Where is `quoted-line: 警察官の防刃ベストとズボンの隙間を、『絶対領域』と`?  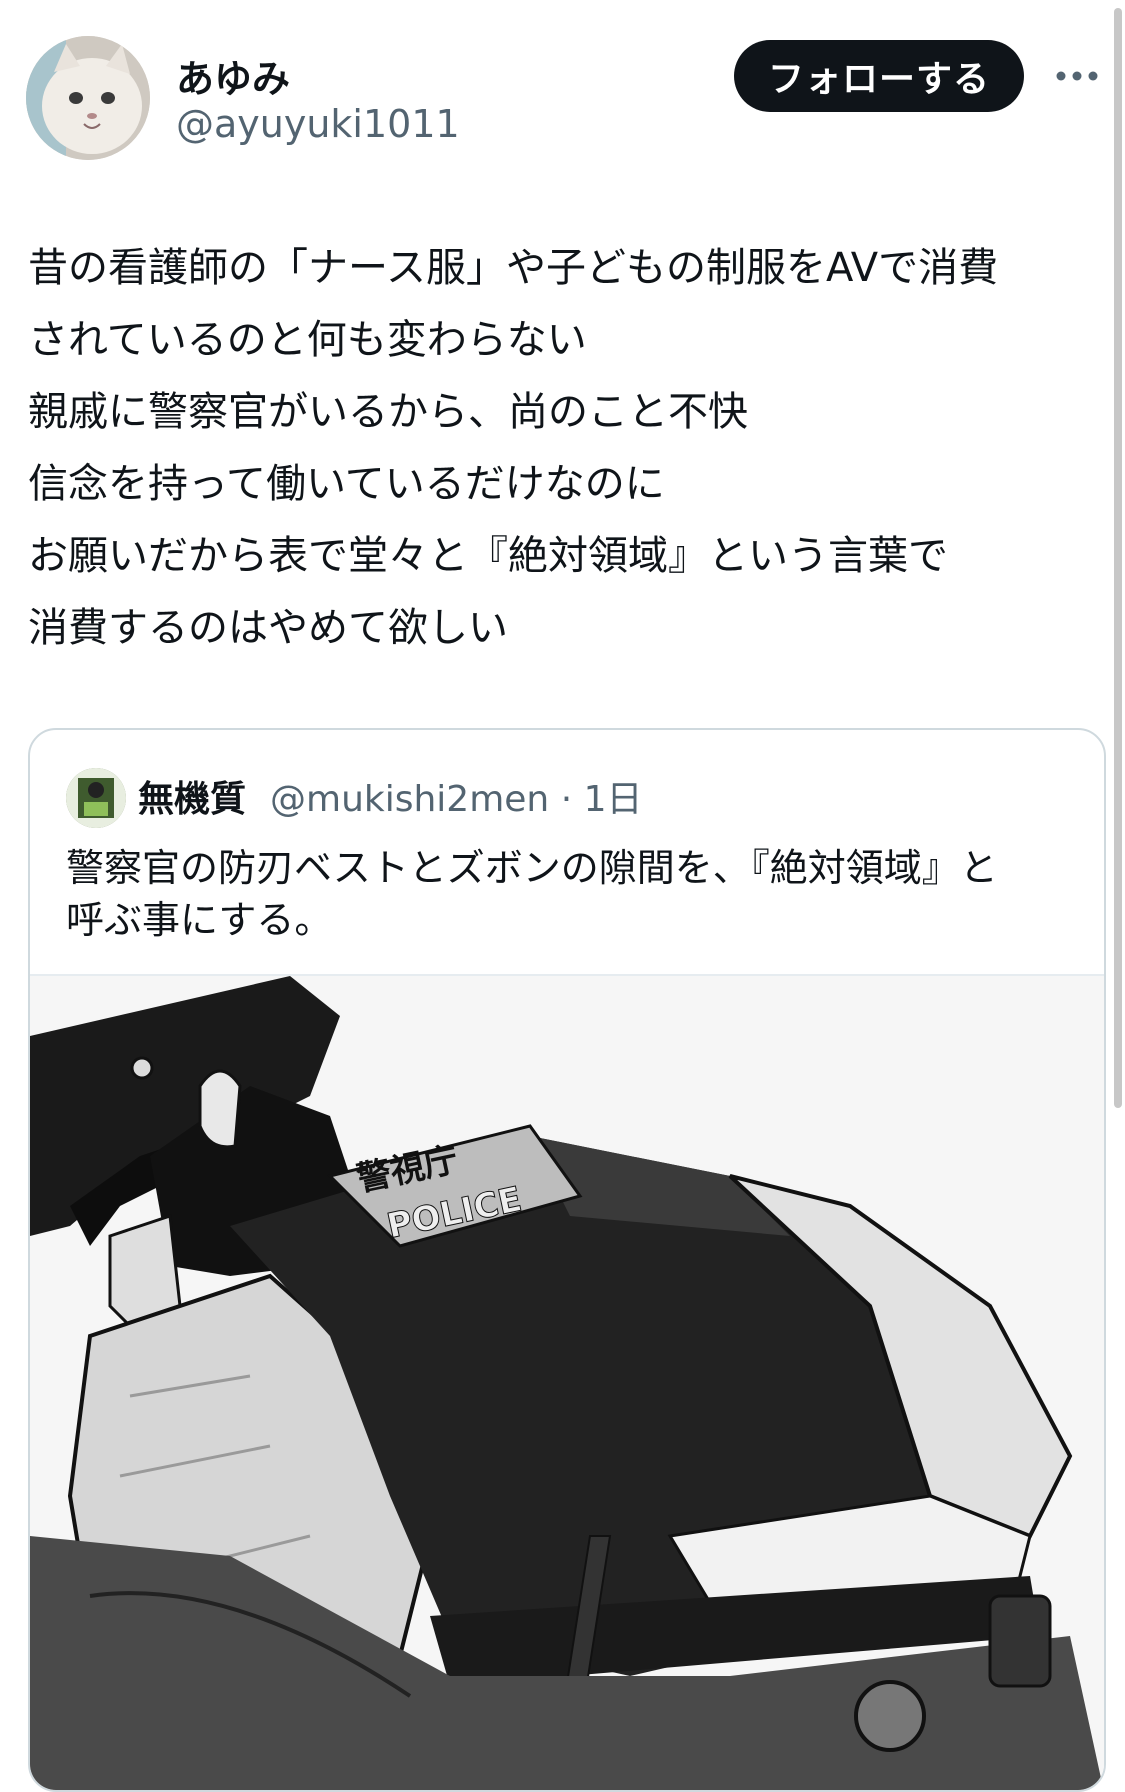 quoted-line: 警察官の防刃ベストとズボンの隙間を、『絶対領域』と is located at coordinates (532, 868).